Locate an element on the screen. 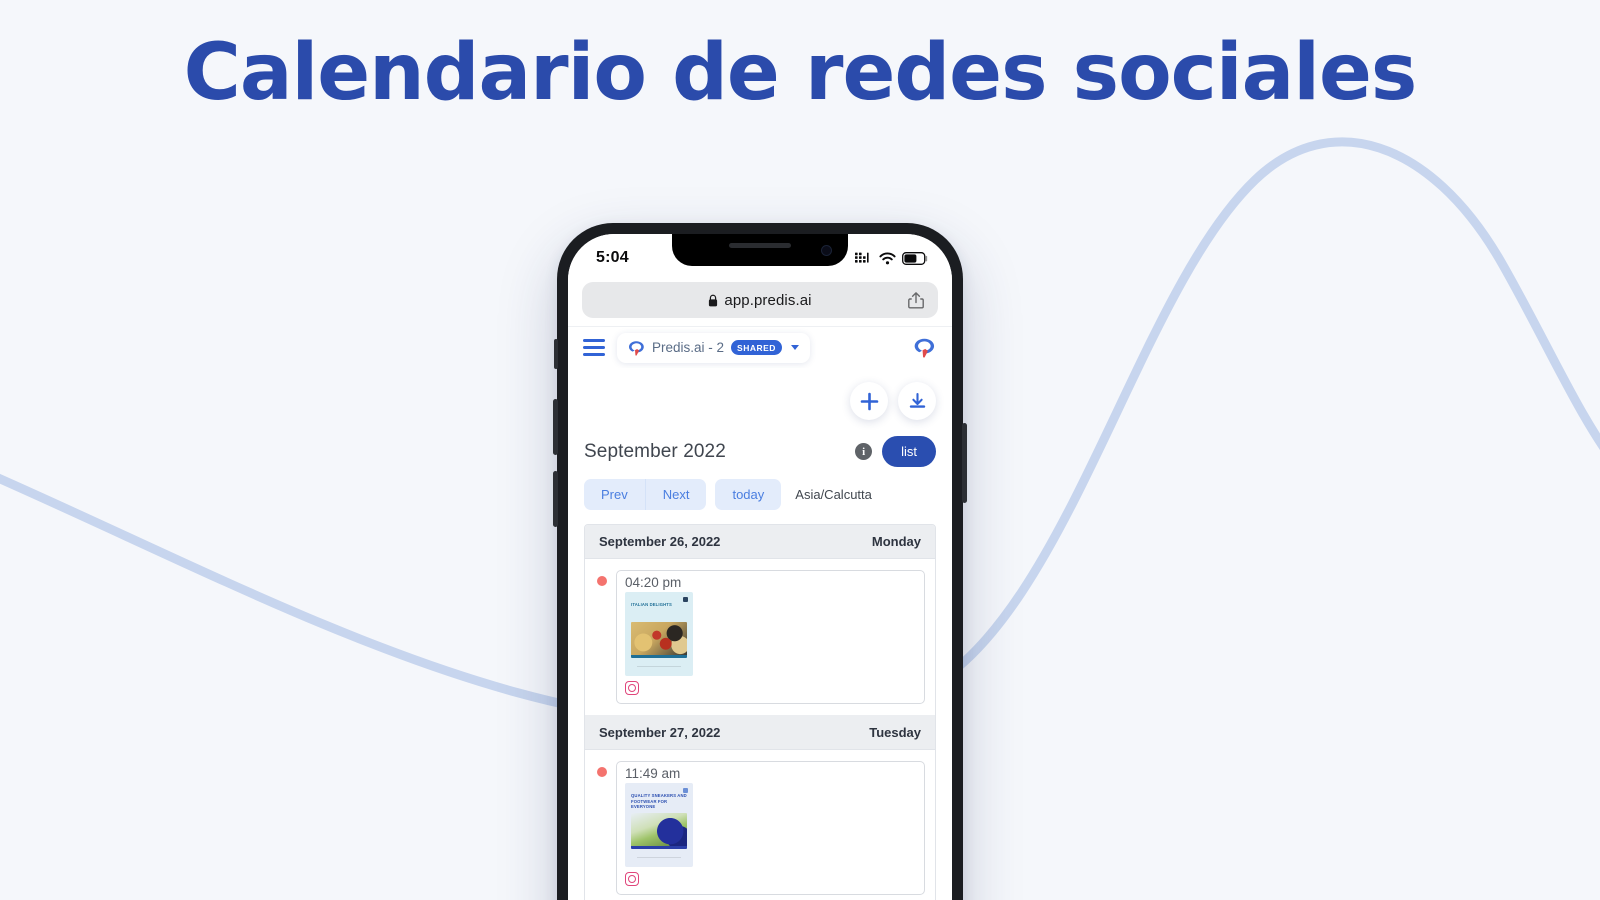 This screenshot has height=900, width=1600. post-thumbnail: ITALIAN DELIGHTS is located at coordinates (659, 634).